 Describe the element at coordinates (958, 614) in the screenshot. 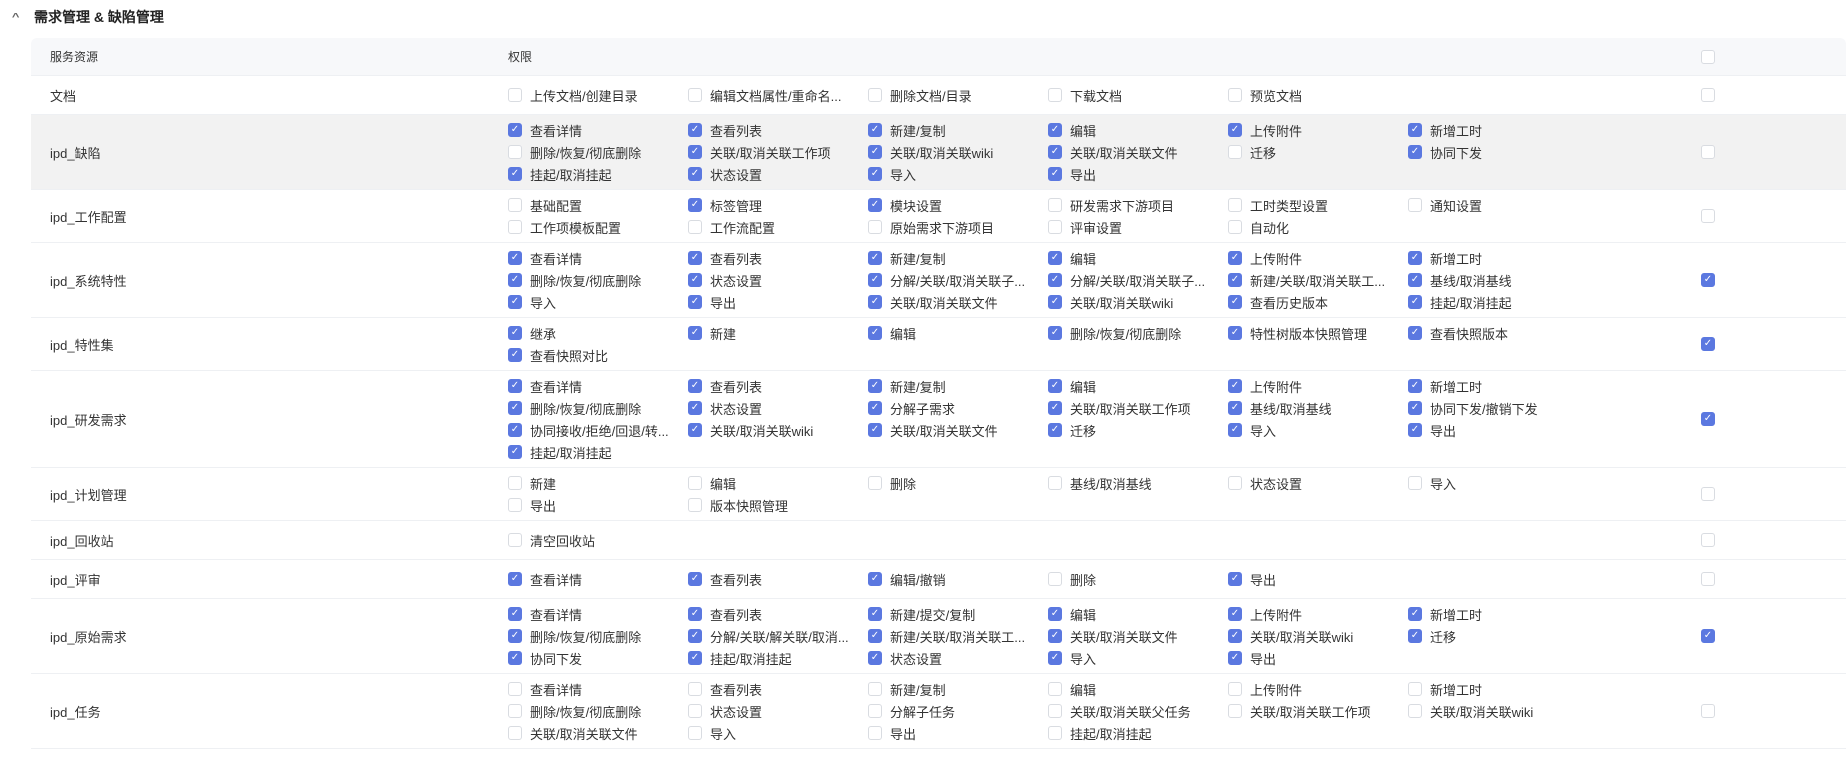

I see `permission-item: ✓ 新建/提交/复制` at that location.